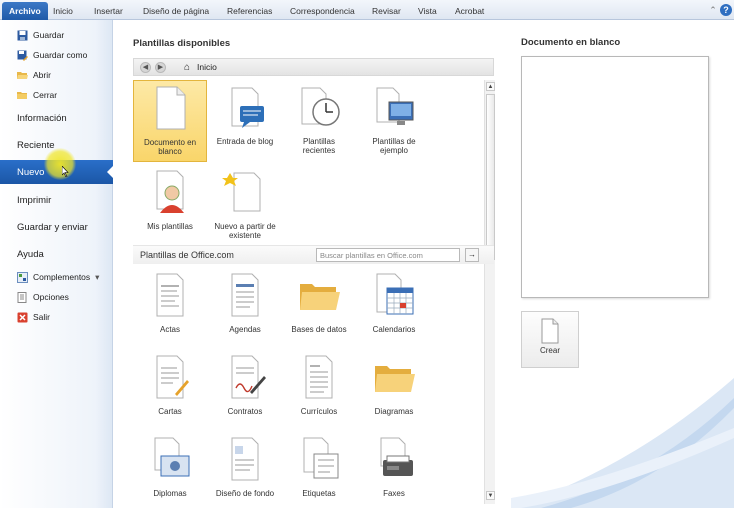  What do you see at coordinates (394, 301) in the screenshot?
I see `office-template-calendarios: Calendarios` at bounding box center [394, 301].